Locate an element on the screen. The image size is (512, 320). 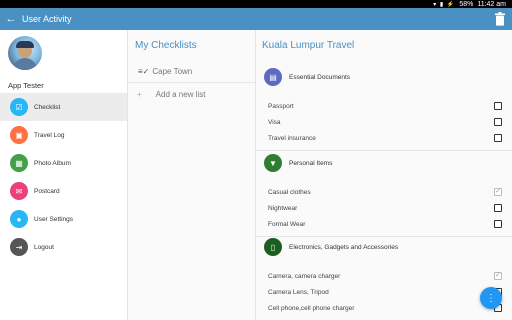
more-options-button: ⋮ is located at coordinates (491, 298).